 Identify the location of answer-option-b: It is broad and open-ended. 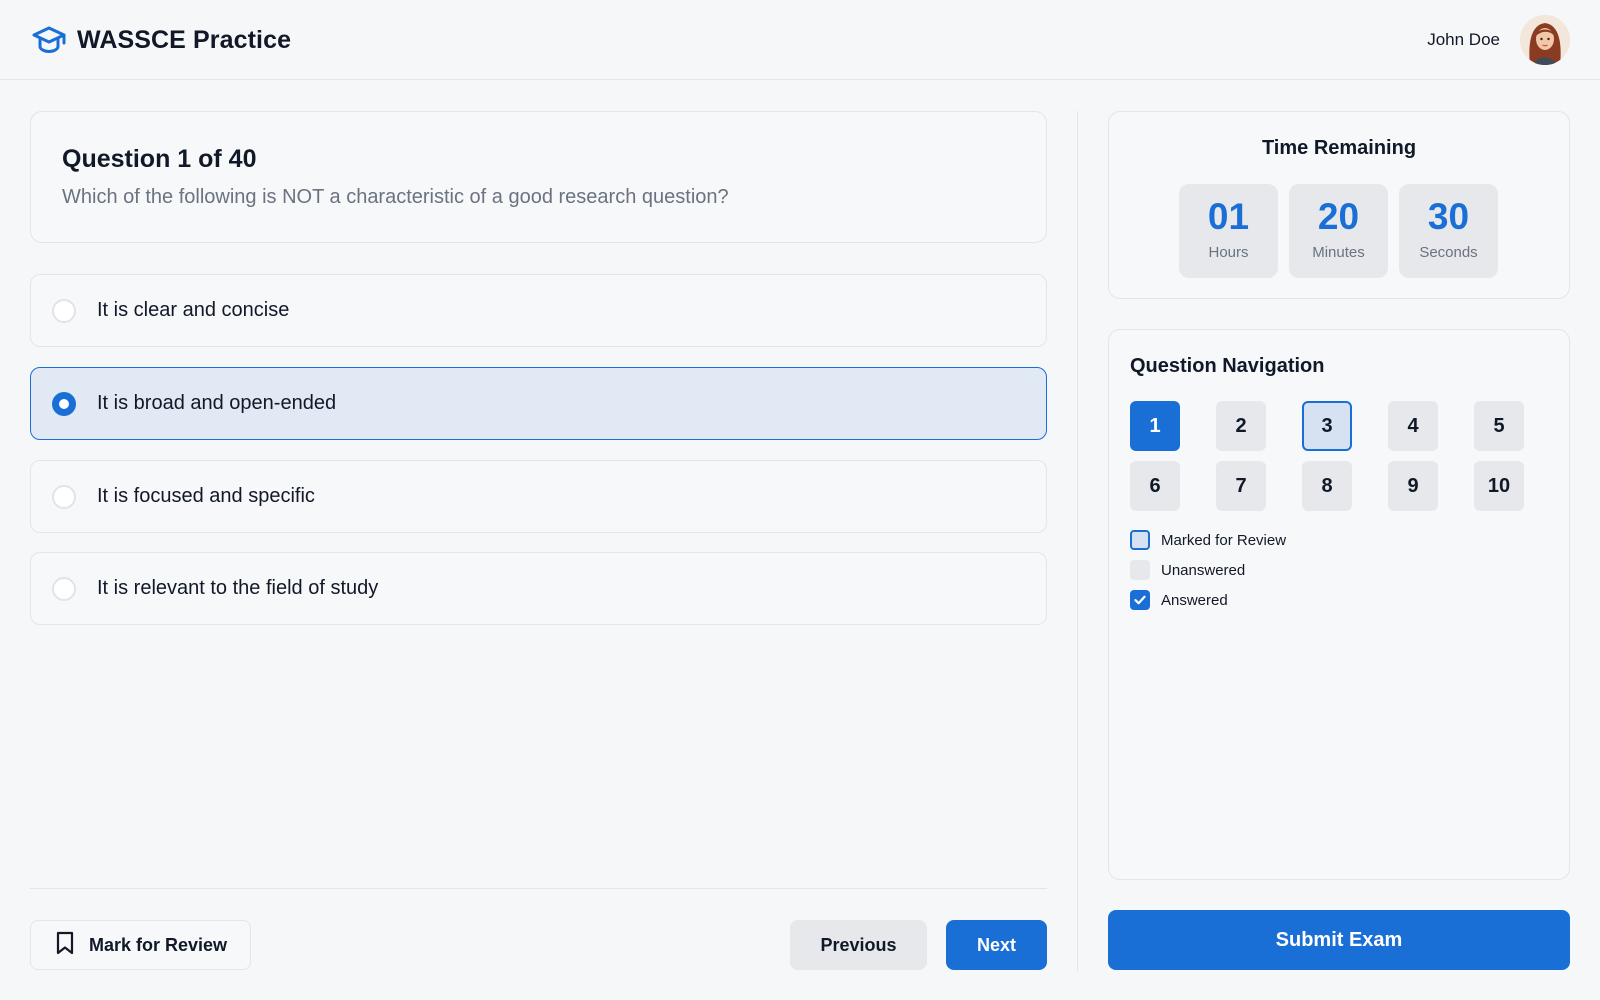
(538, 403).